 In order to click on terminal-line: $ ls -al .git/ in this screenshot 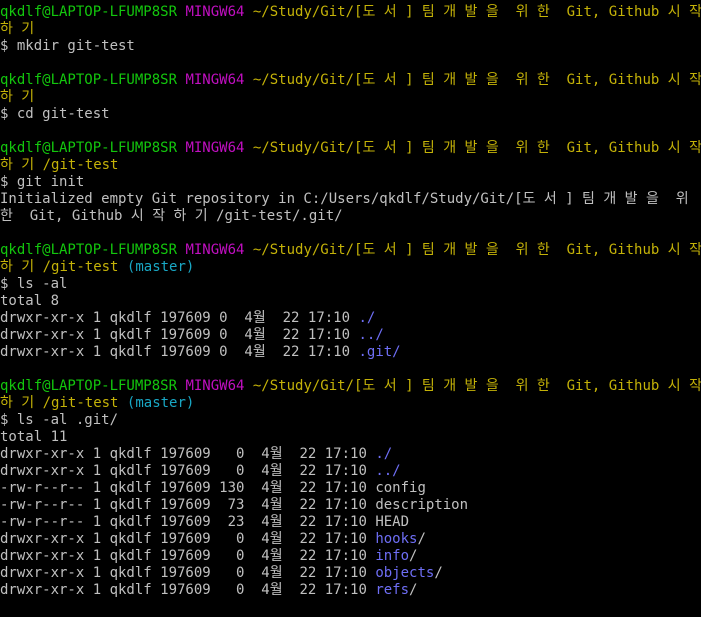, I will do `click(350, 420)`.